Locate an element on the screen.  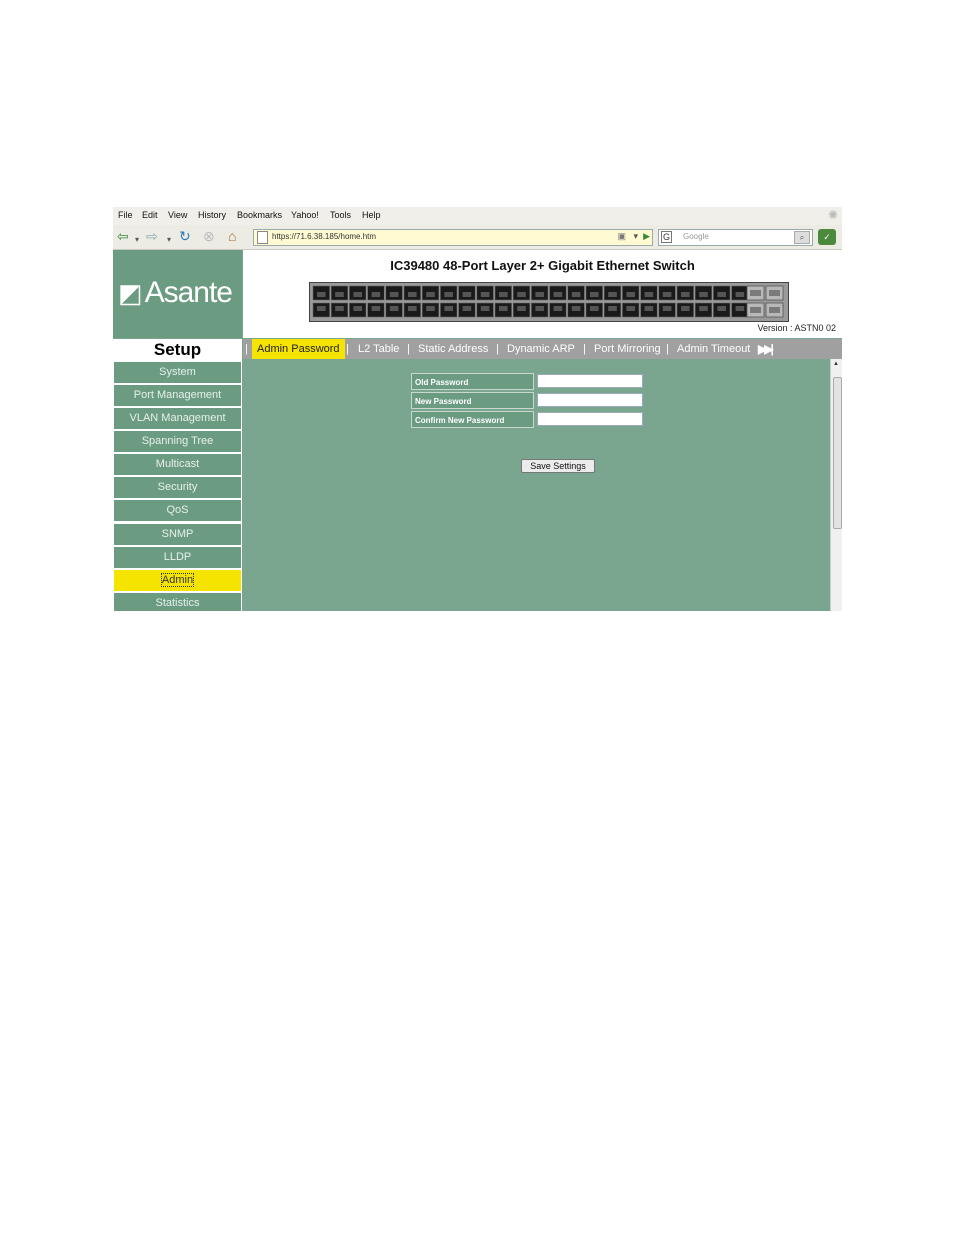
scrollbar-thumb is located at coordinates (837, 453).